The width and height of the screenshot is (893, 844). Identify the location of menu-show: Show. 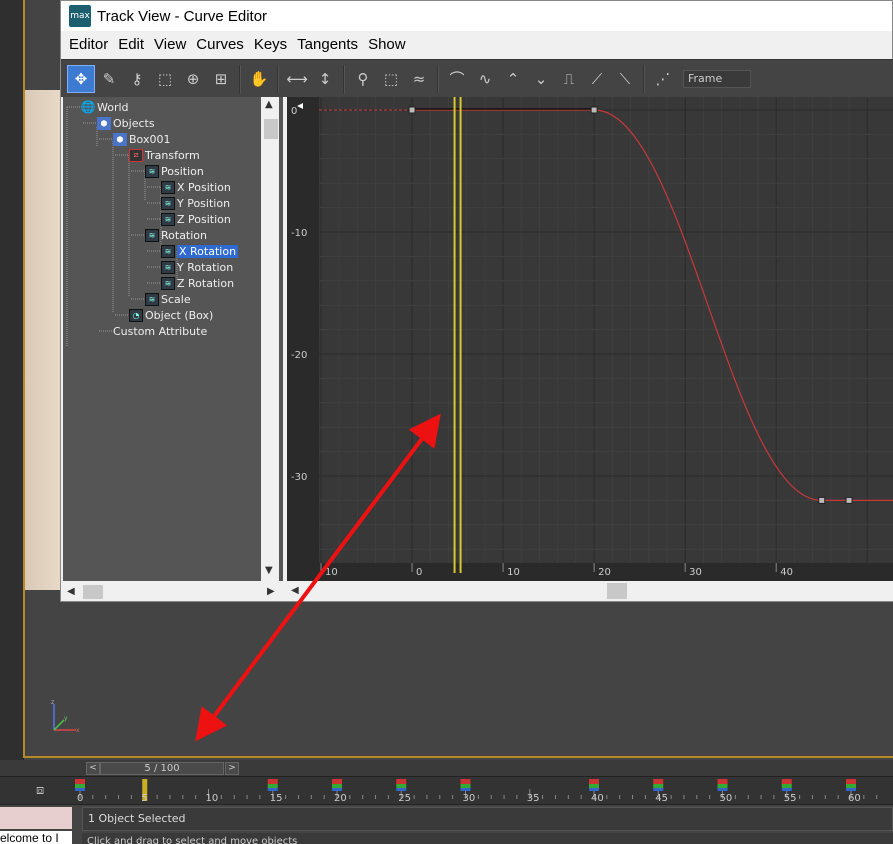
(387, 44).